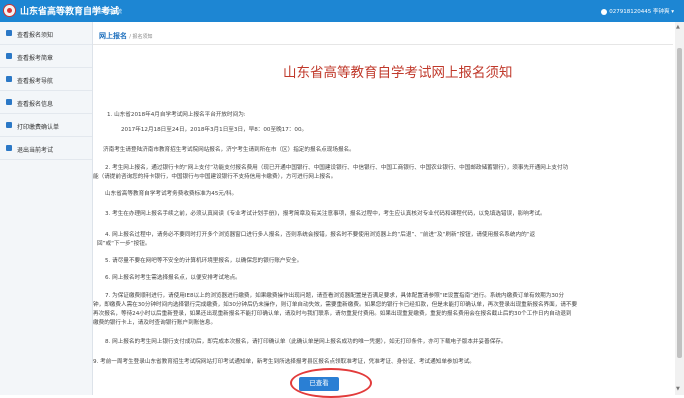 This screenshot has width=684, height=398. I want to click on breadcrumb-sub: / 报名须知, so click(141, 37).